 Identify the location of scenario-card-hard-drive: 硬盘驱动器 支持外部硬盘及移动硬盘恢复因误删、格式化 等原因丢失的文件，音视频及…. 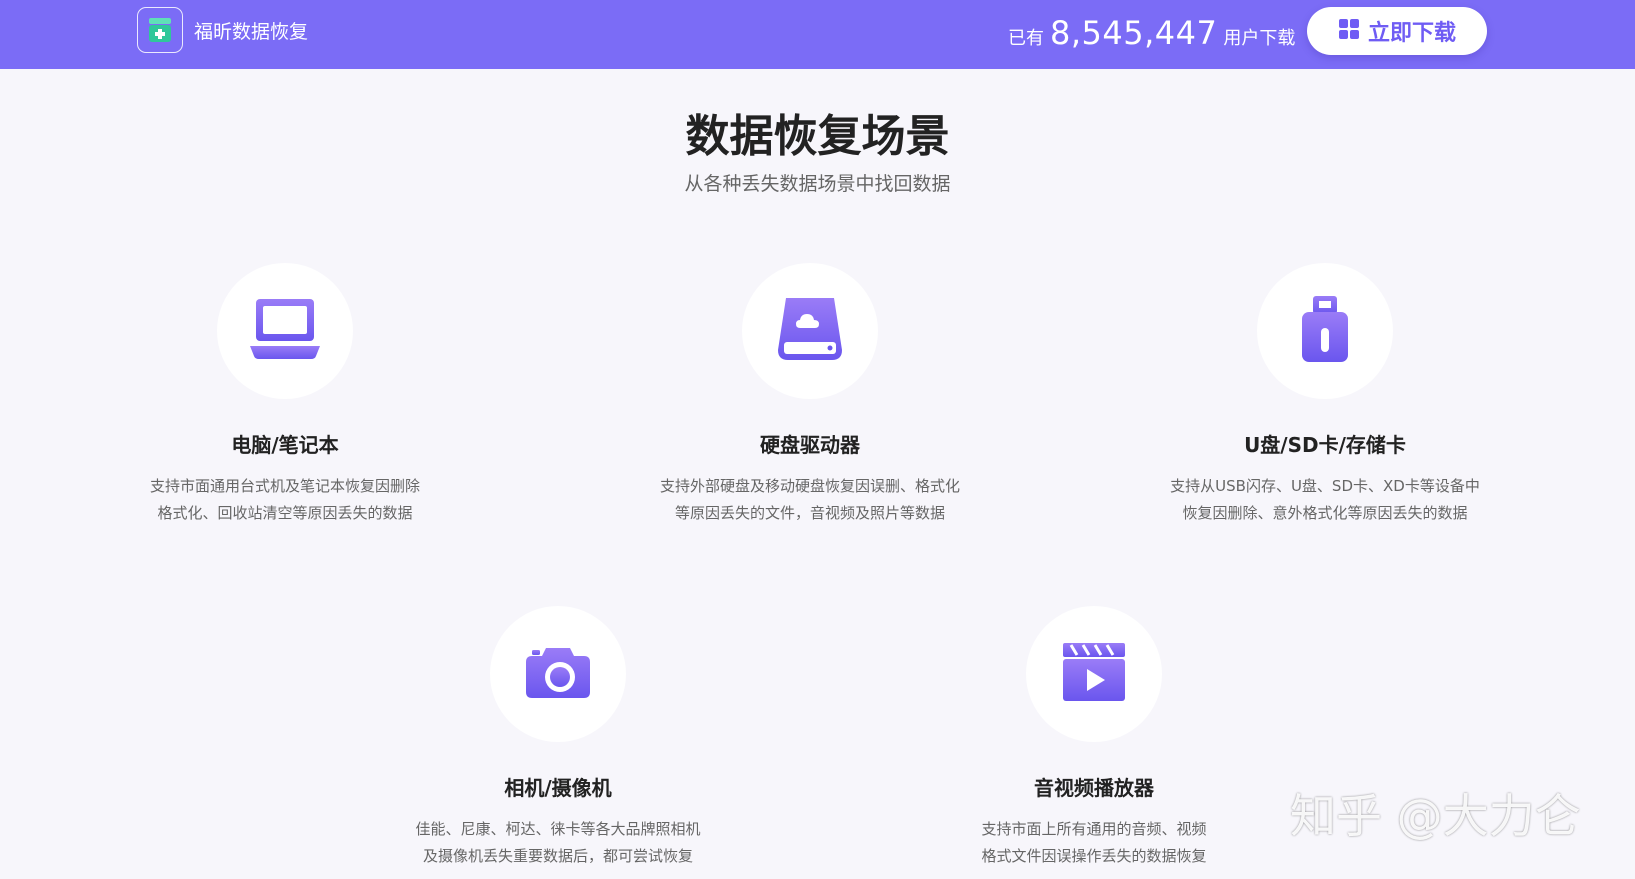
(810, 395).